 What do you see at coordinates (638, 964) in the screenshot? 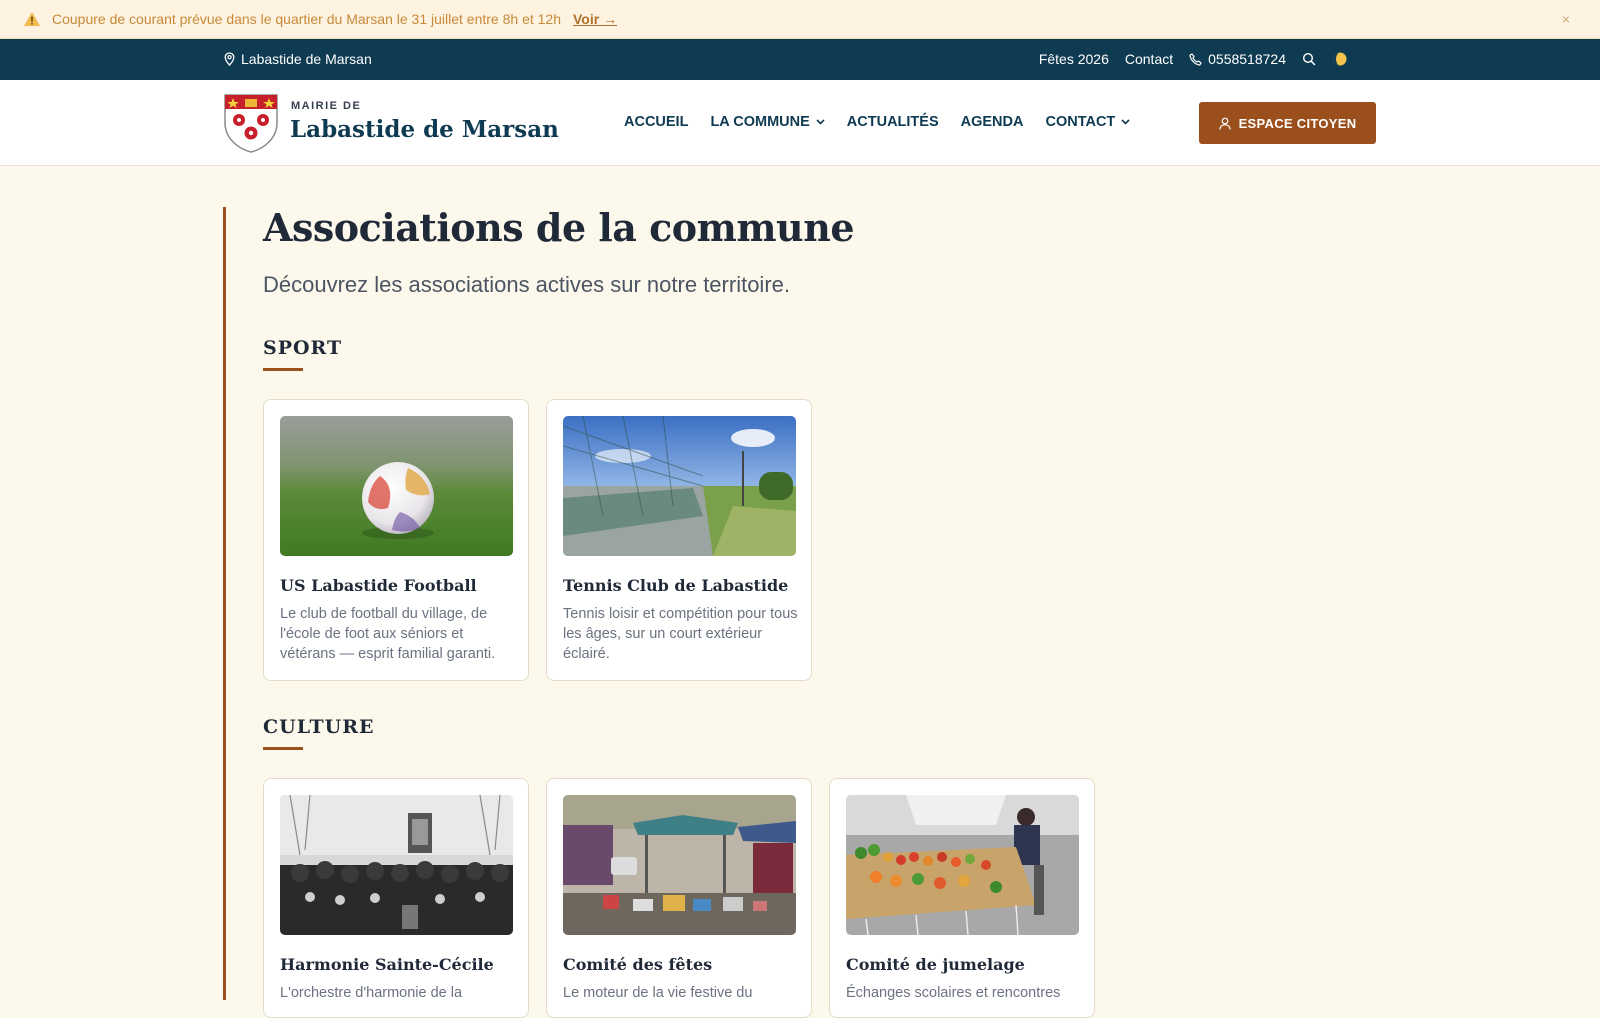
I see `association-name: Comité des fêtes` at bounding box center [638, 964].